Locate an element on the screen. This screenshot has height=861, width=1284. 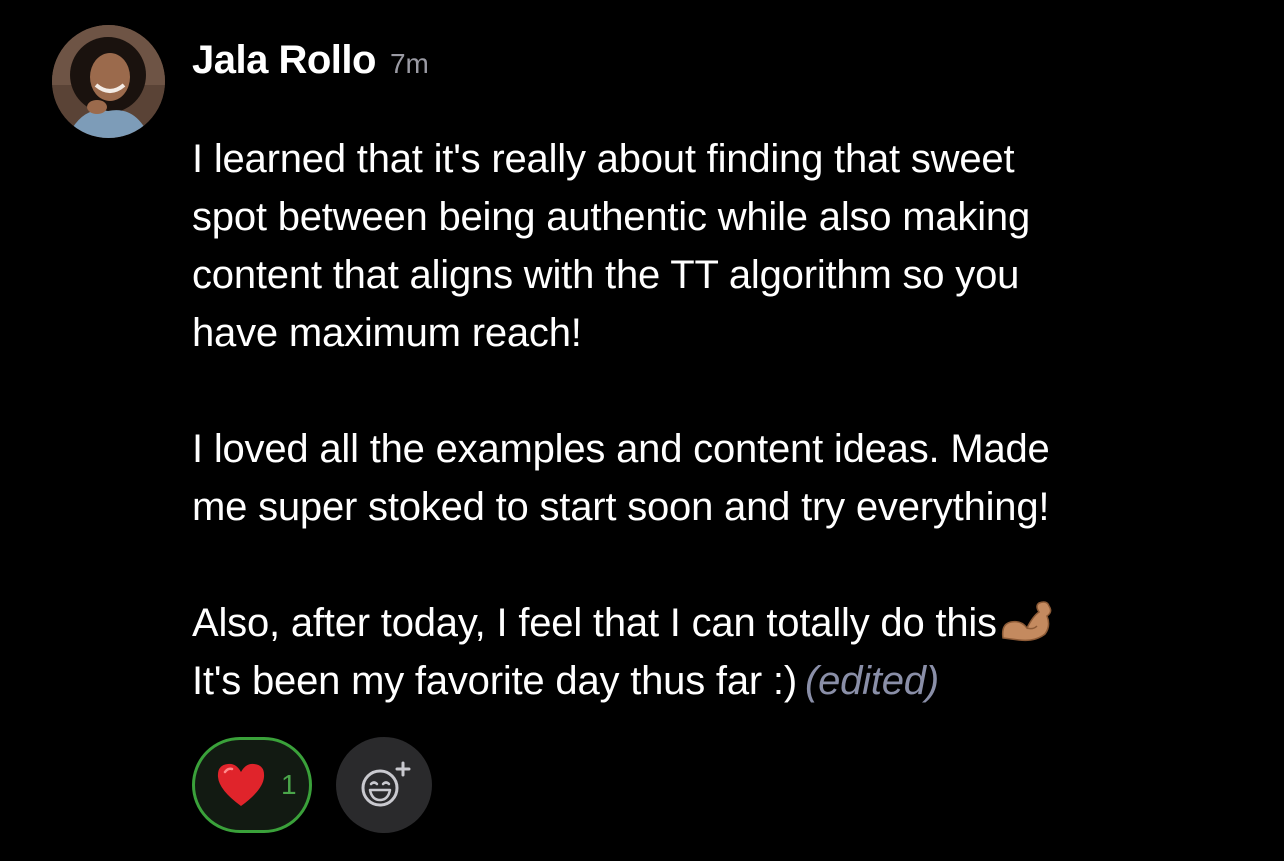
text-segment: It's been my favorite day thus far :) is located at coordinates (494, 681).